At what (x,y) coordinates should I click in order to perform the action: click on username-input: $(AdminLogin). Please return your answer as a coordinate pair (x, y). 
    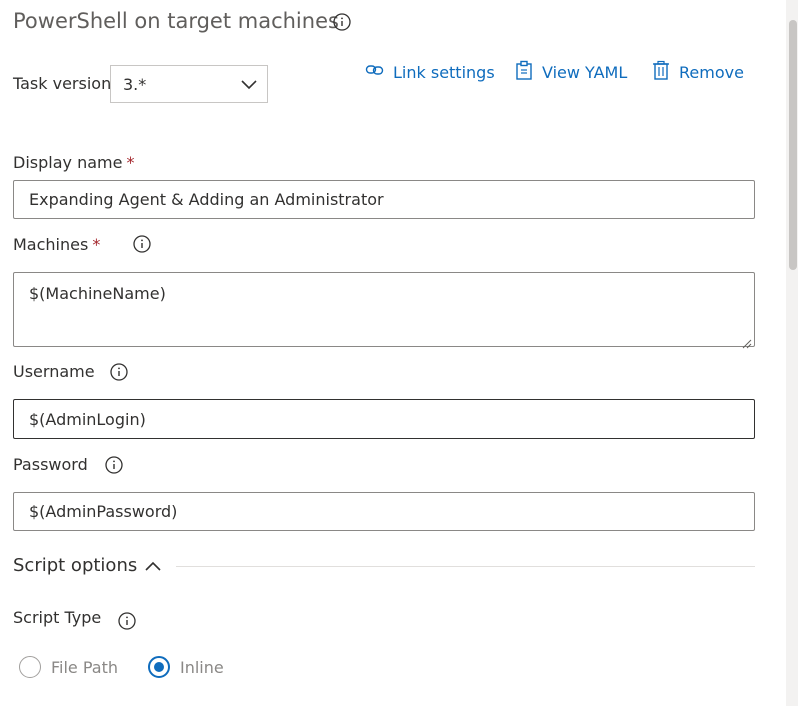
    Looking at the image, I should click on (384, 419).